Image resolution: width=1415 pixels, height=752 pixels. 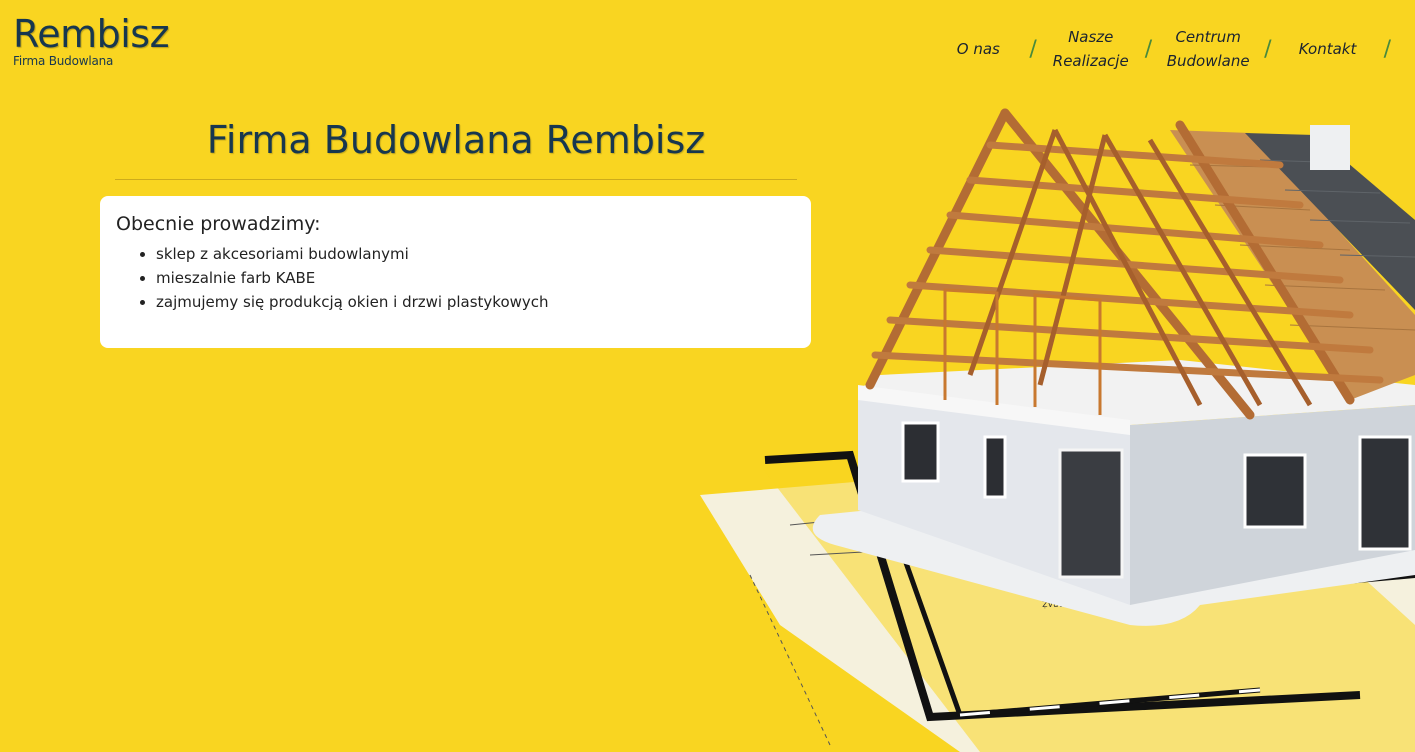 I want to click on logo: Rembisz Firma Budowlana, so click(x=91, y=40).